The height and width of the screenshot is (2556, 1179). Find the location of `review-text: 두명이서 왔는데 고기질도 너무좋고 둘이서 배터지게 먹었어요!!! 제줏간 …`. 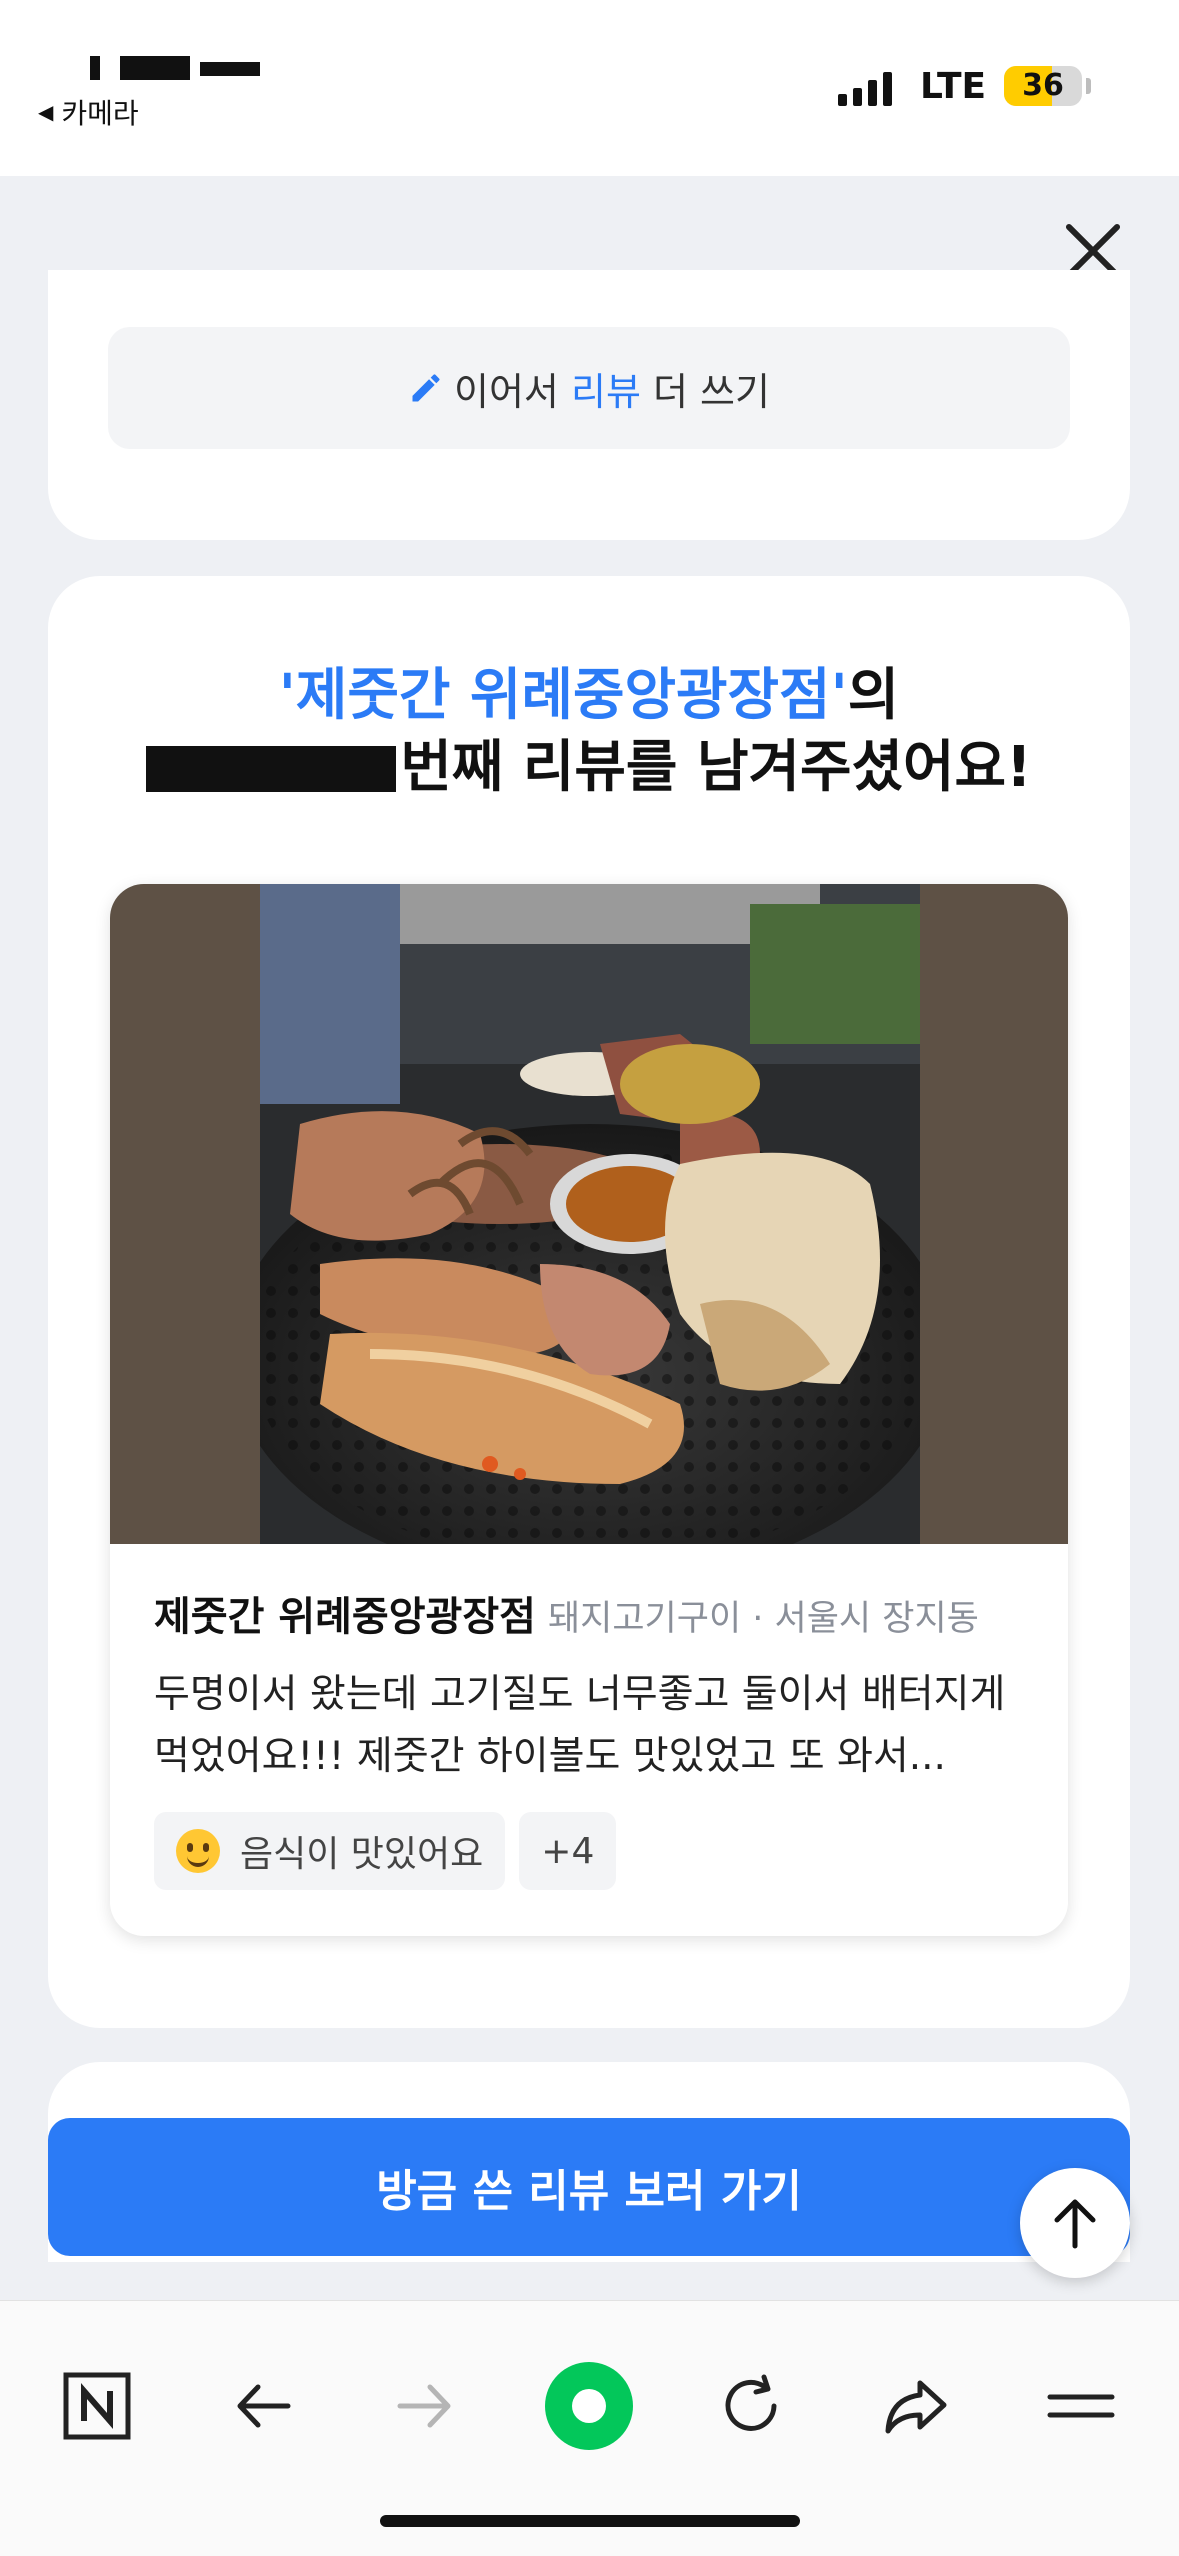

review-text: 두명이서 왔는데 고기질도 너무좋고 둘이서 배터지게 먹었어요!!! 제줏간 … is located at coordinates (580, 1725).